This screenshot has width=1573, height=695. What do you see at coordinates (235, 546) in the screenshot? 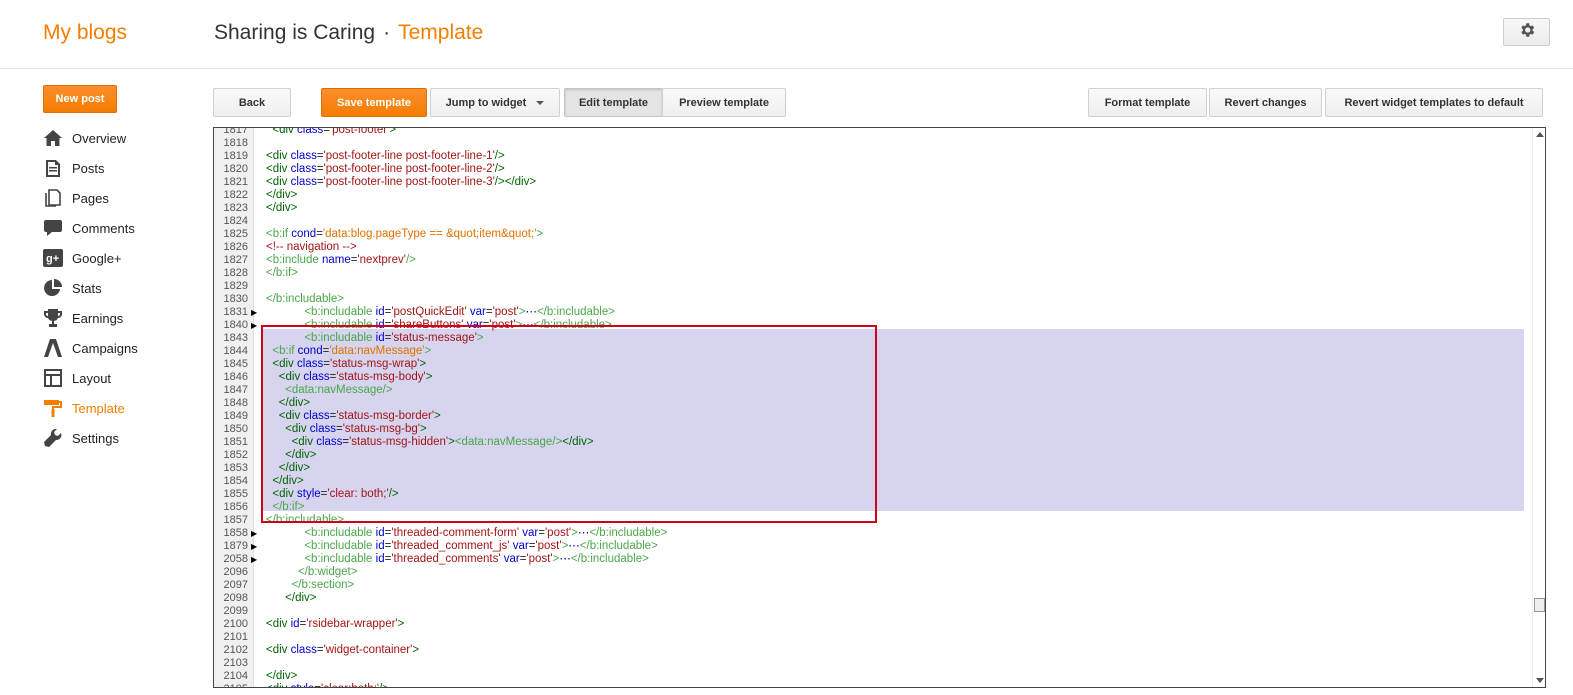
I see `line-number: 1879` at bounding box center [235, 546].